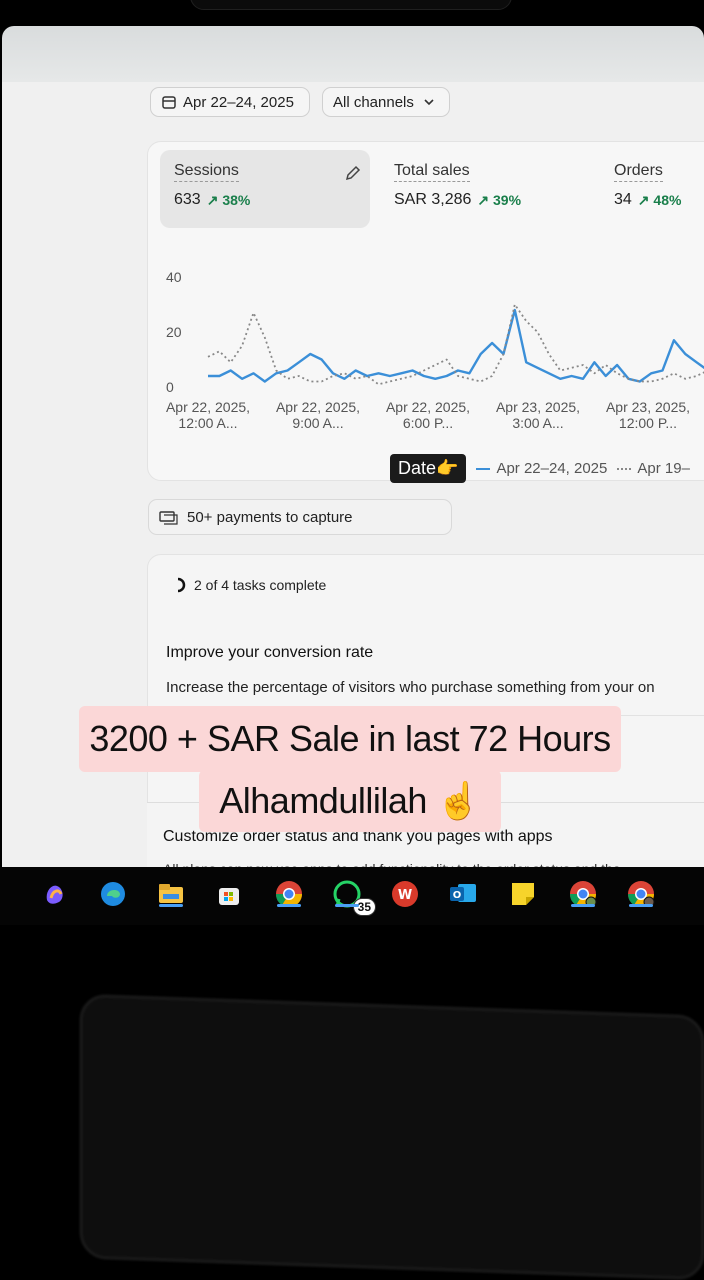 Image resolution: width=704 pixels, height=1280 pixels. What do you see at coordinates (174, 332) in the screenshot?
I see `y-tick-label: 20` at bounding box center [174, 332].